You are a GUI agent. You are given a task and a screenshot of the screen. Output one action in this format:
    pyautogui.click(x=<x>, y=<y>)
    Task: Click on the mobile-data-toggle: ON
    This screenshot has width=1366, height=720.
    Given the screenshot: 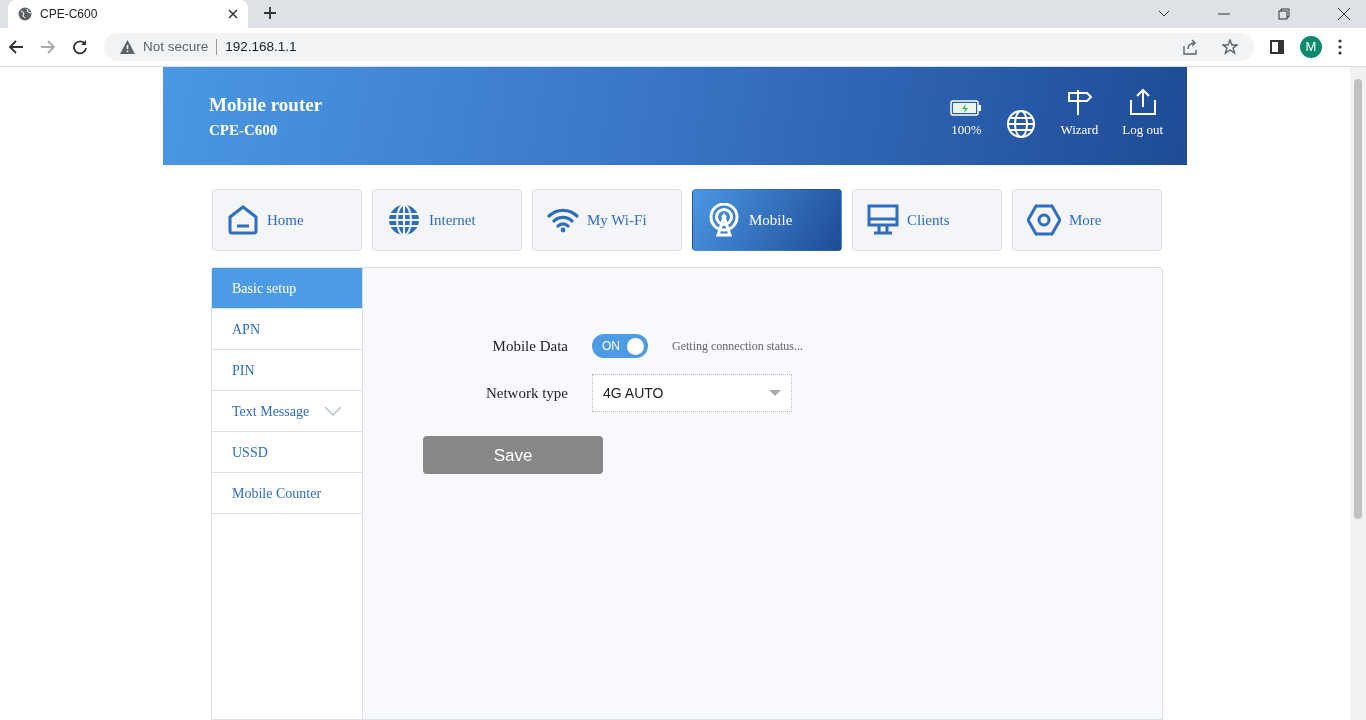 What is the action you would take?
    pyautogui.click(x=620, y=346)
    